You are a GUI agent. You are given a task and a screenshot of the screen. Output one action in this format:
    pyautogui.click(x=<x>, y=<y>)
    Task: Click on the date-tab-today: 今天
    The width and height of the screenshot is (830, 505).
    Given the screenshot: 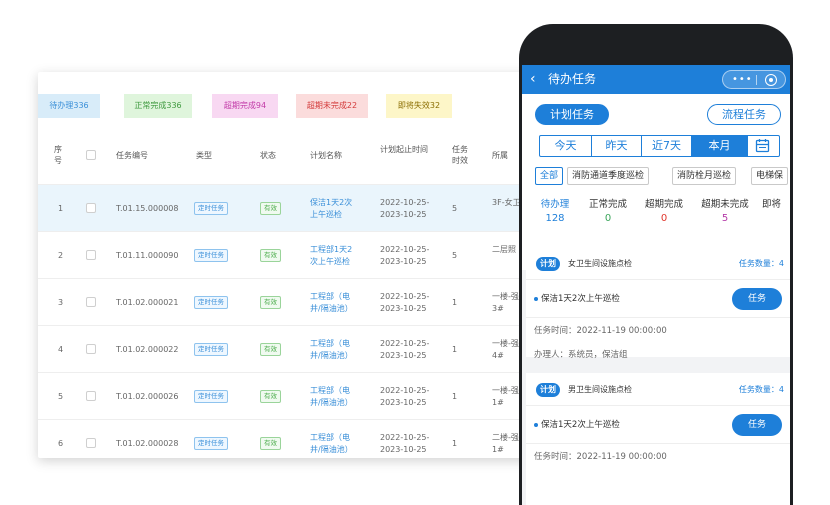 What is the action you would take?
    pyautogui.click(x=566, y=146)
    